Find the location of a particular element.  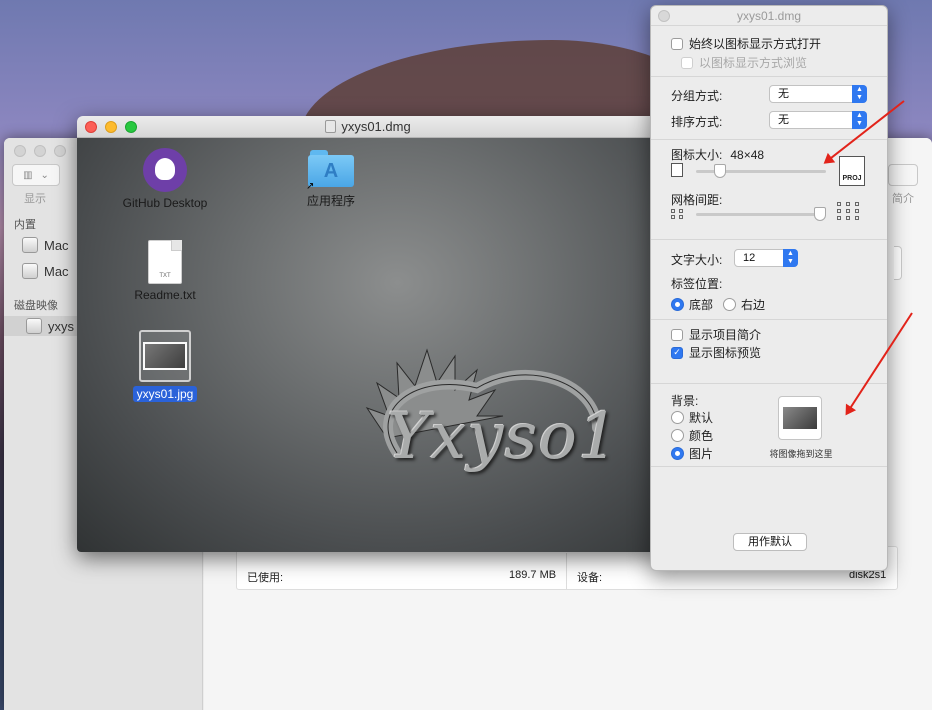

icon-size-slider is located at coordinates (761, 171).